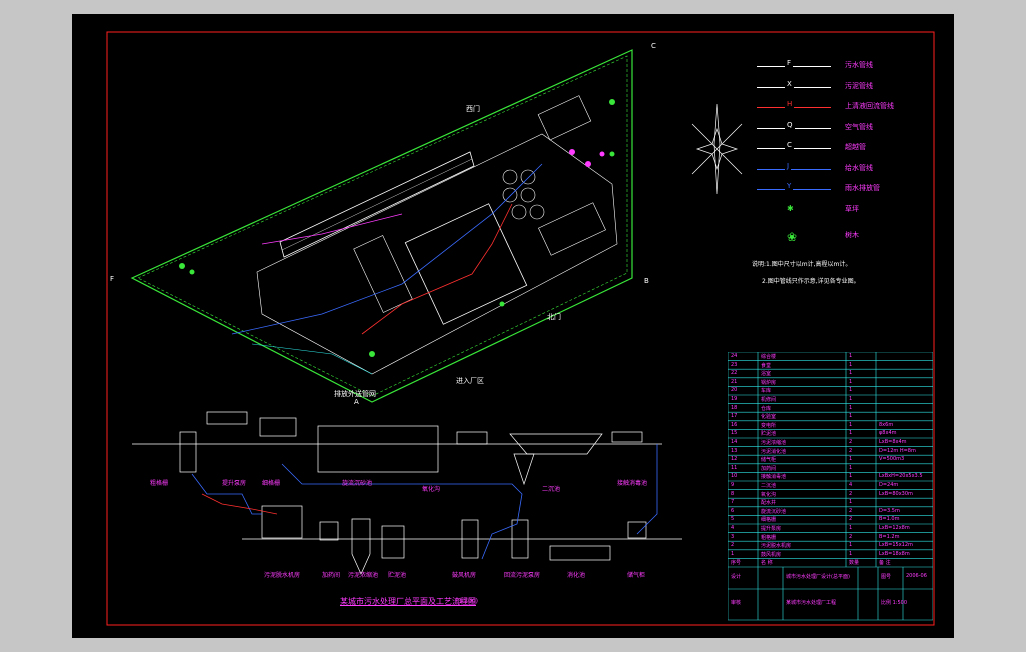  What do you see at coordinates (769, 400) in the screenshot?
I see `table-cell: 机修间` at bounding box center [769, 400].